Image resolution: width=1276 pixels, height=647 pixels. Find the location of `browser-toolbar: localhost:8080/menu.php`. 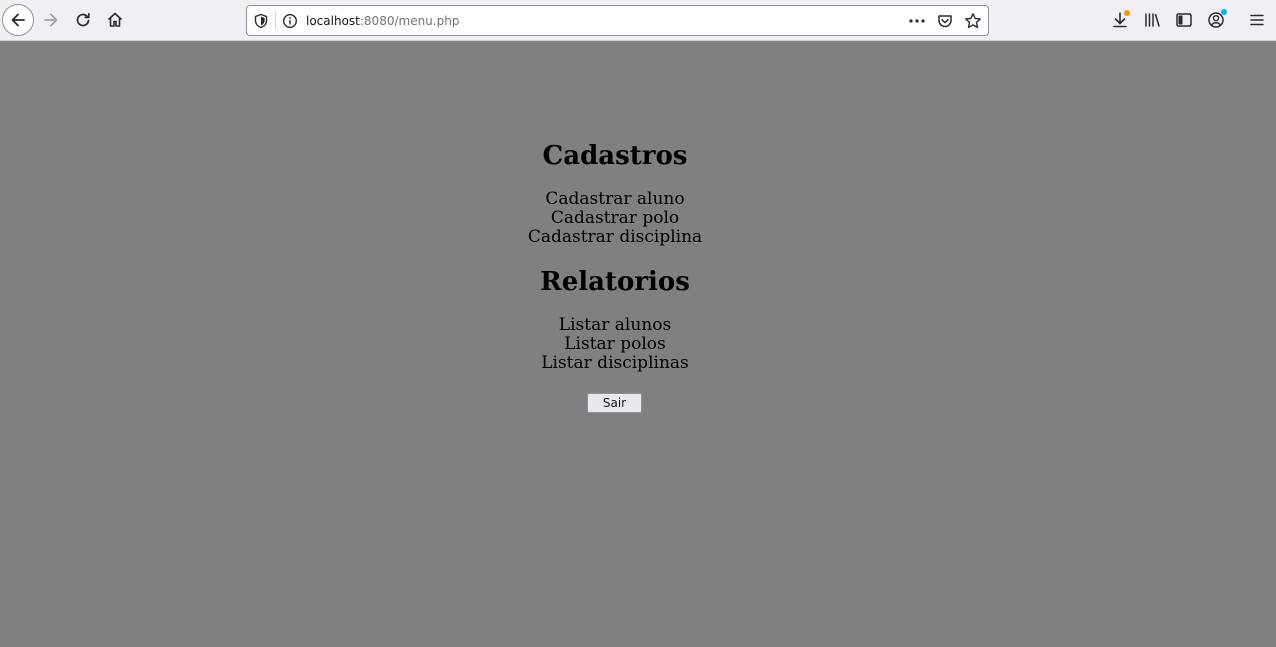

browser-toolbar: localhost:8080/menu.php is located at coordinates (638, 20).